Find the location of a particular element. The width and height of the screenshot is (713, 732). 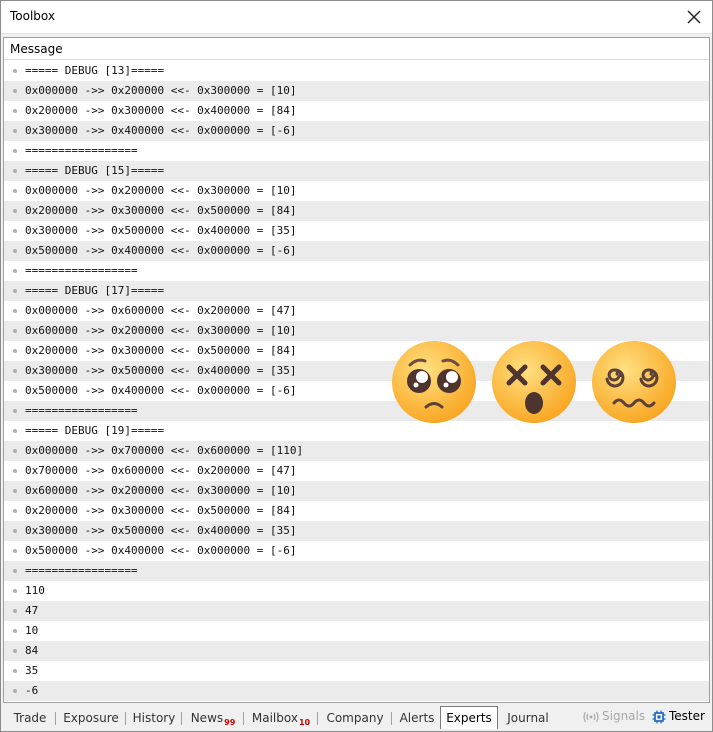

tab-alerts: Alerts is located at coordinates (417, 718).